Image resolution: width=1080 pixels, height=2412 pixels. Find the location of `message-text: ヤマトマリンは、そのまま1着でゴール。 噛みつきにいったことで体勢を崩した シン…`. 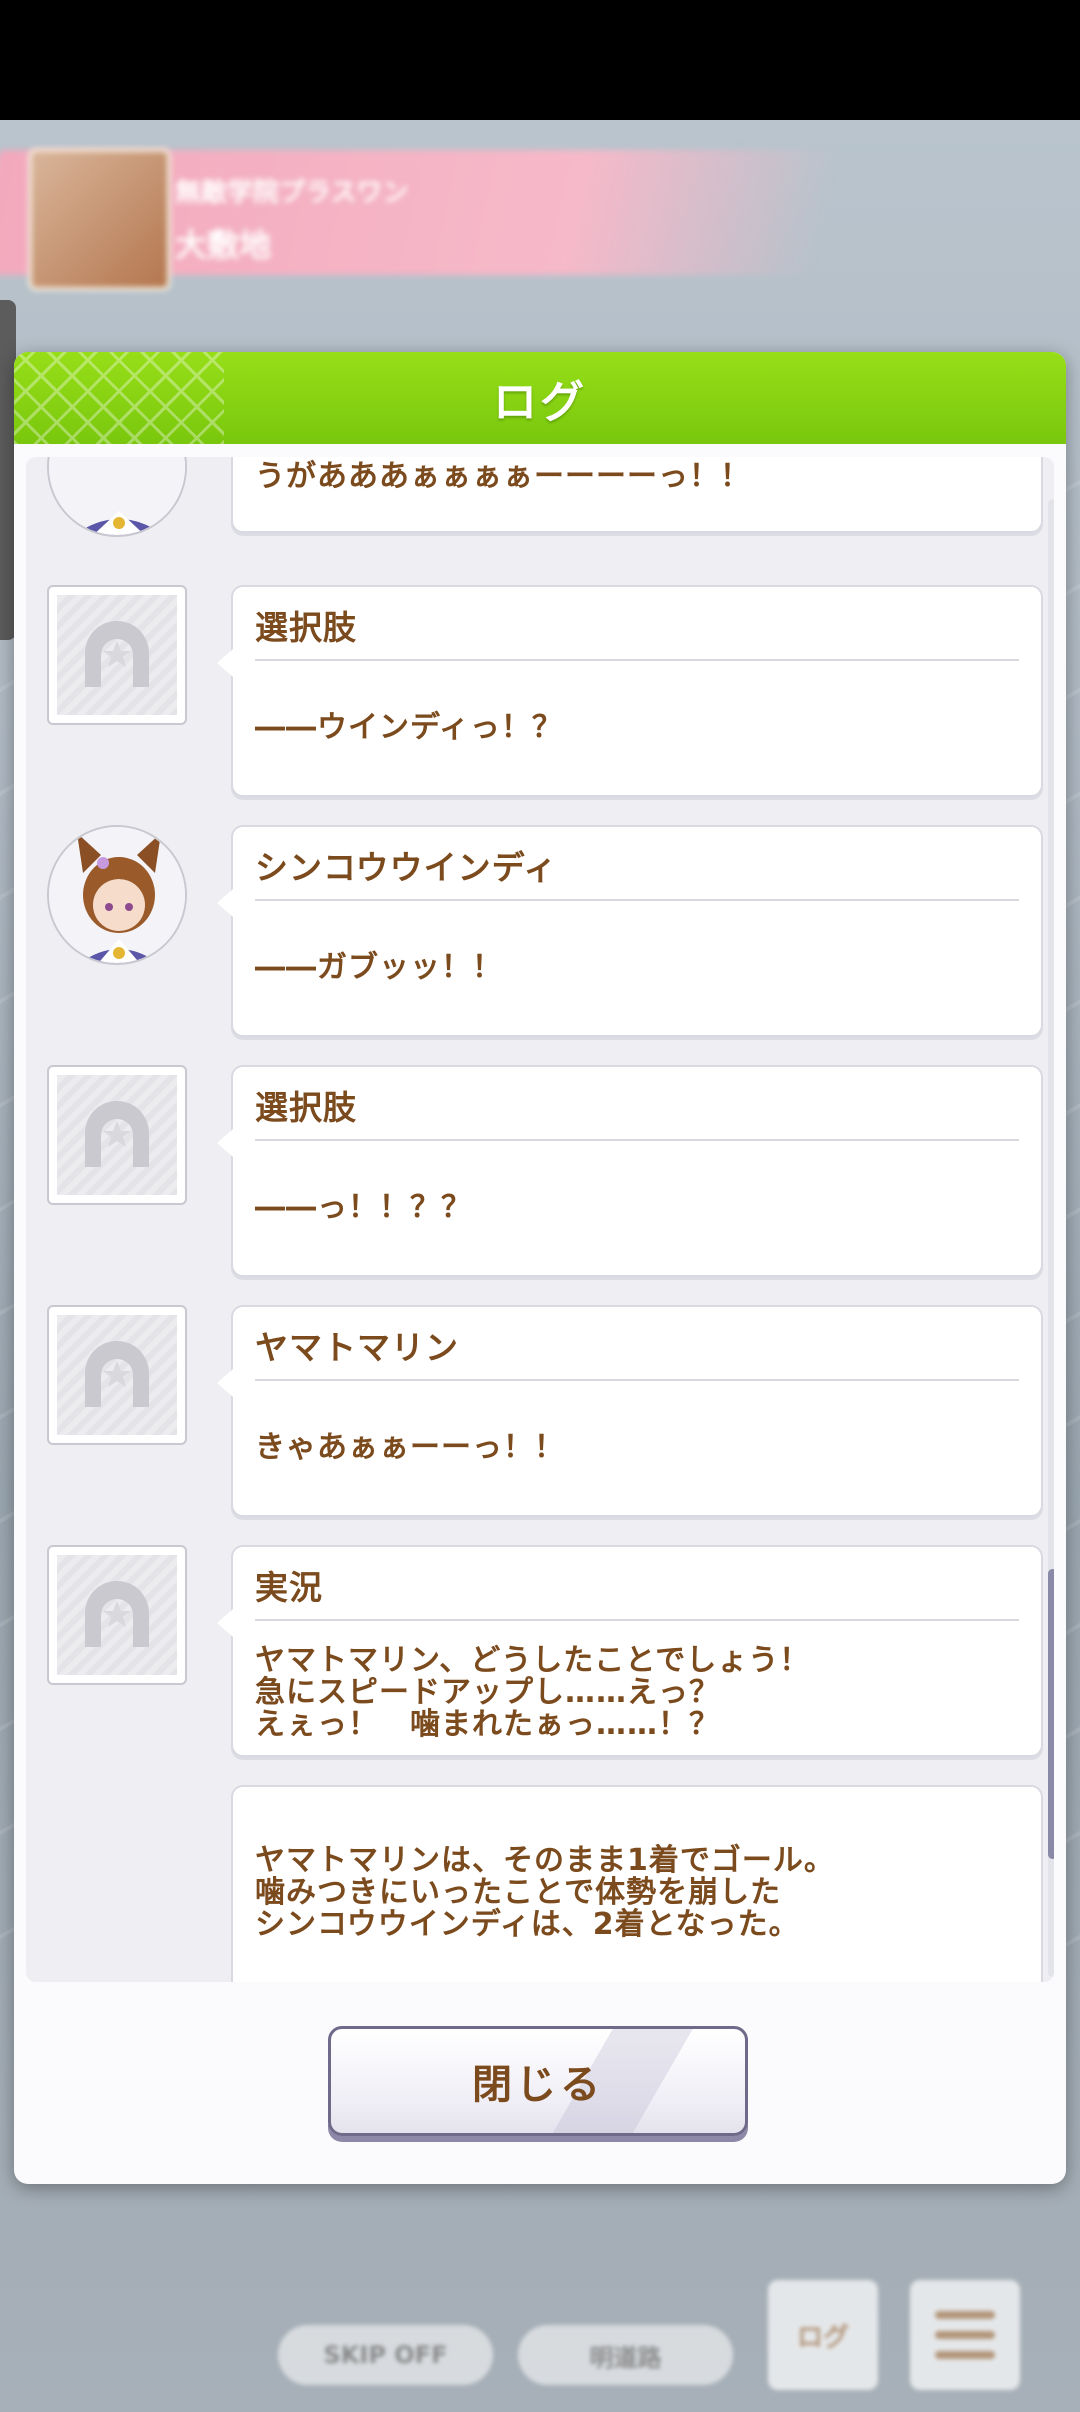

message-text: ヤマトマリンは、そのまま1着でゴール。 噛みつきにいったことで体勢を崩した シン… is located at coordinates (545, 1892).